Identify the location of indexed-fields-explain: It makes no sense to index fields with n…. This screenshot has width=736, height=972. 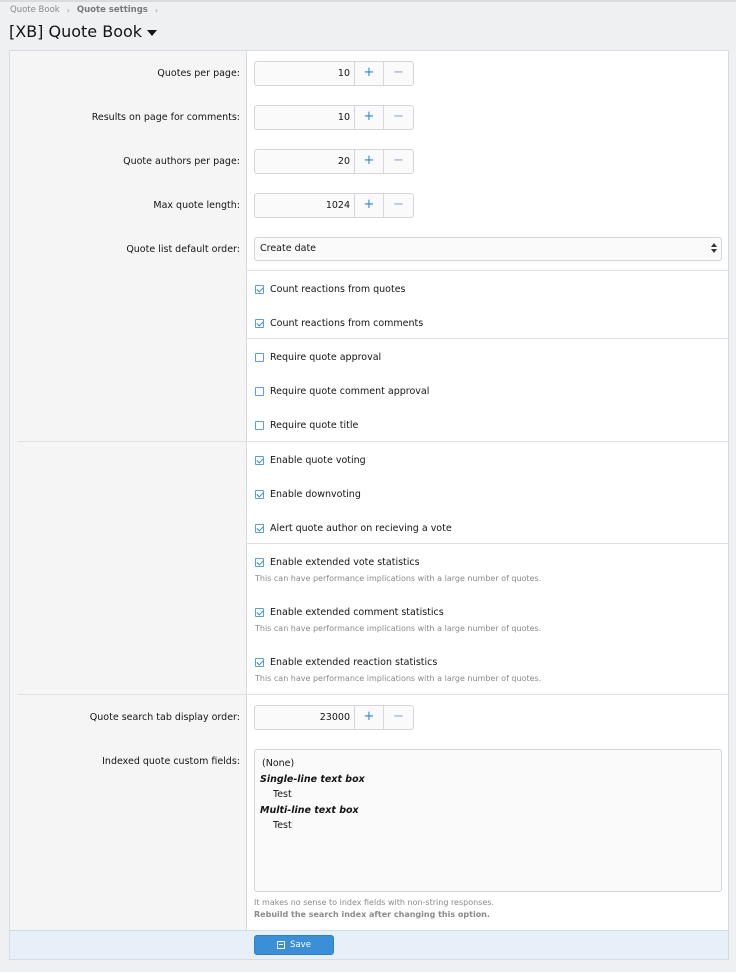
(374, 902).